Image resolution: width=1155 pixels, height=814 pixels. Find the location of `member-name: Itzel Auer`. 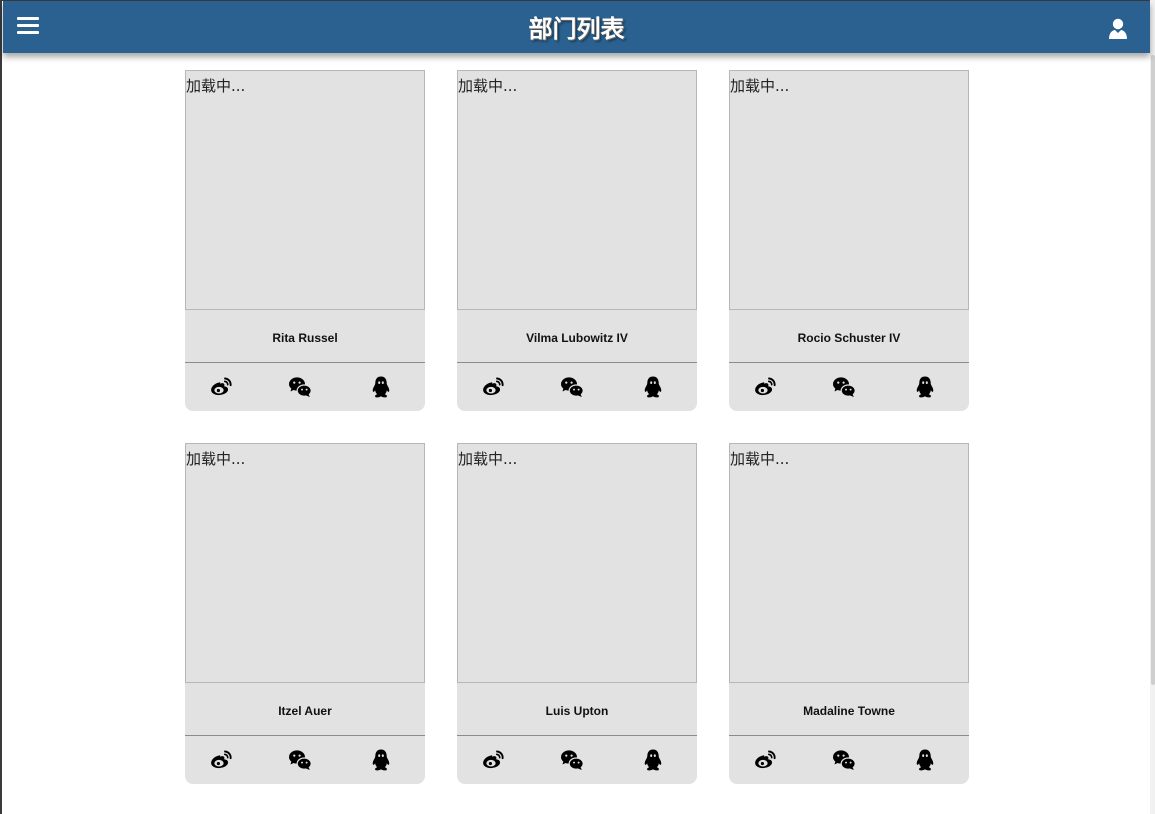

member-name: Itzel Auer is located at coordinates (305, 709).